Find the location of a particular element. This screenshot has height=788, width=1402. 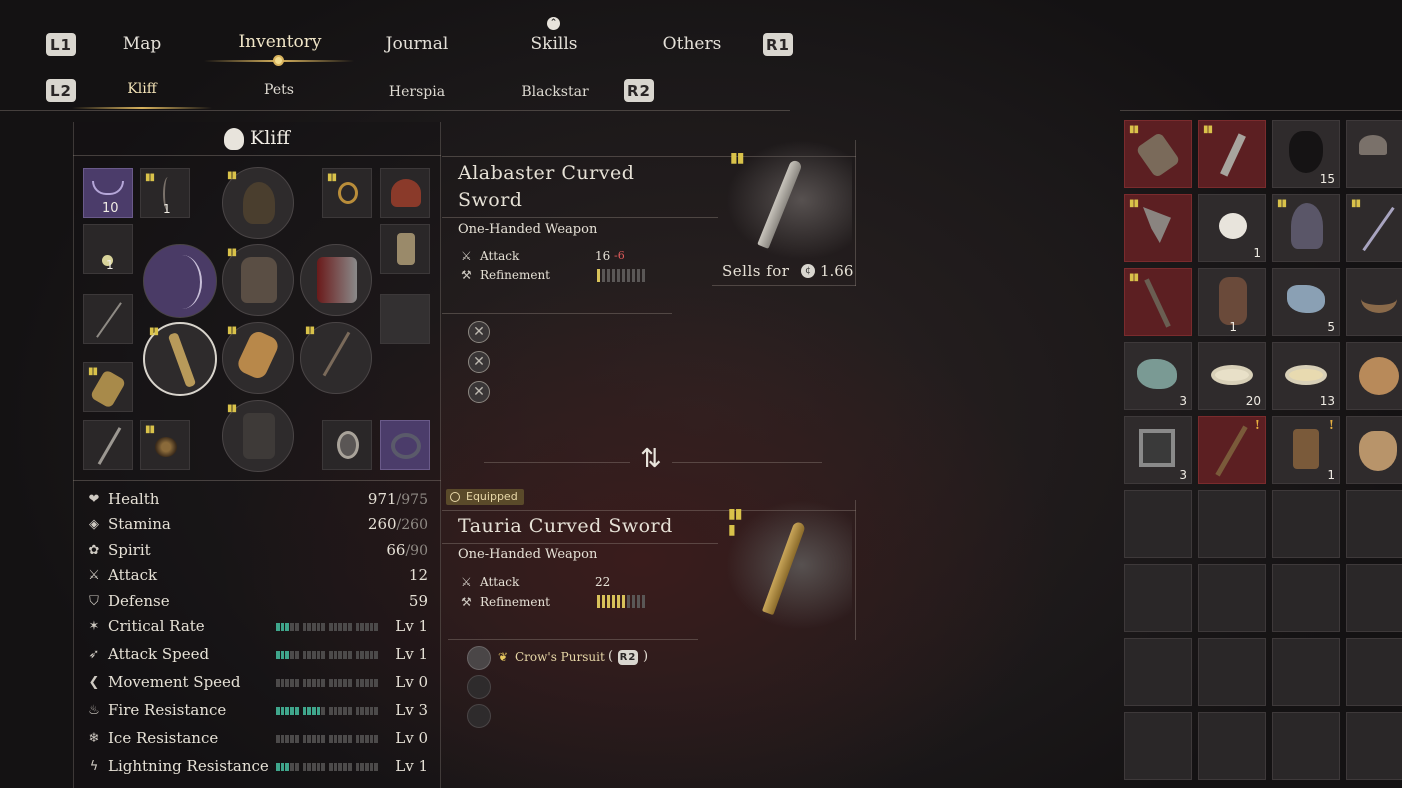

inventory-slot-cotton: 1 is located at coordinates (1232, 228).